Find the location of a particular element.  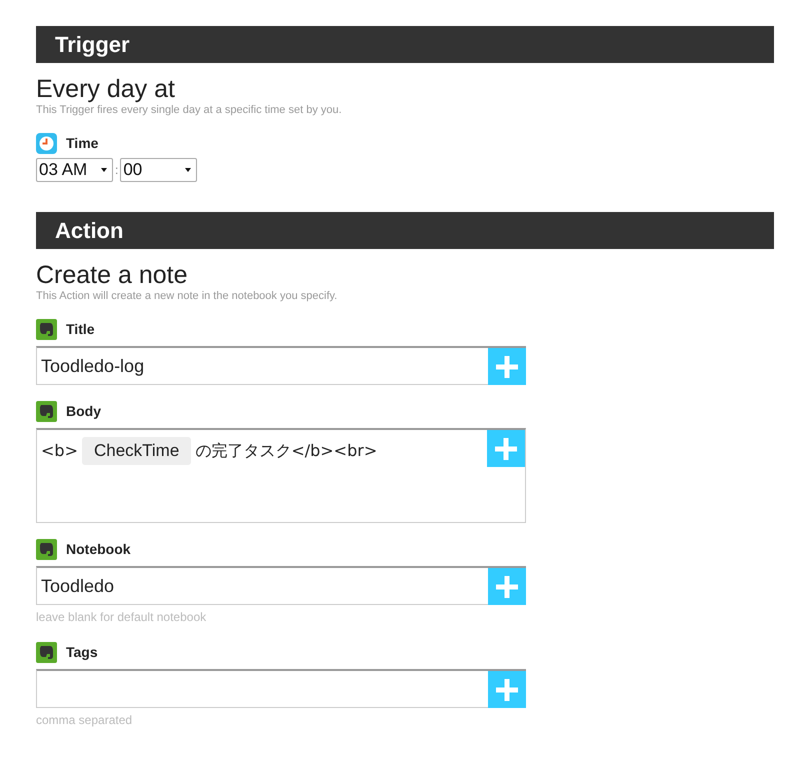

time-select: 00 is located at coordinates (159, 170).